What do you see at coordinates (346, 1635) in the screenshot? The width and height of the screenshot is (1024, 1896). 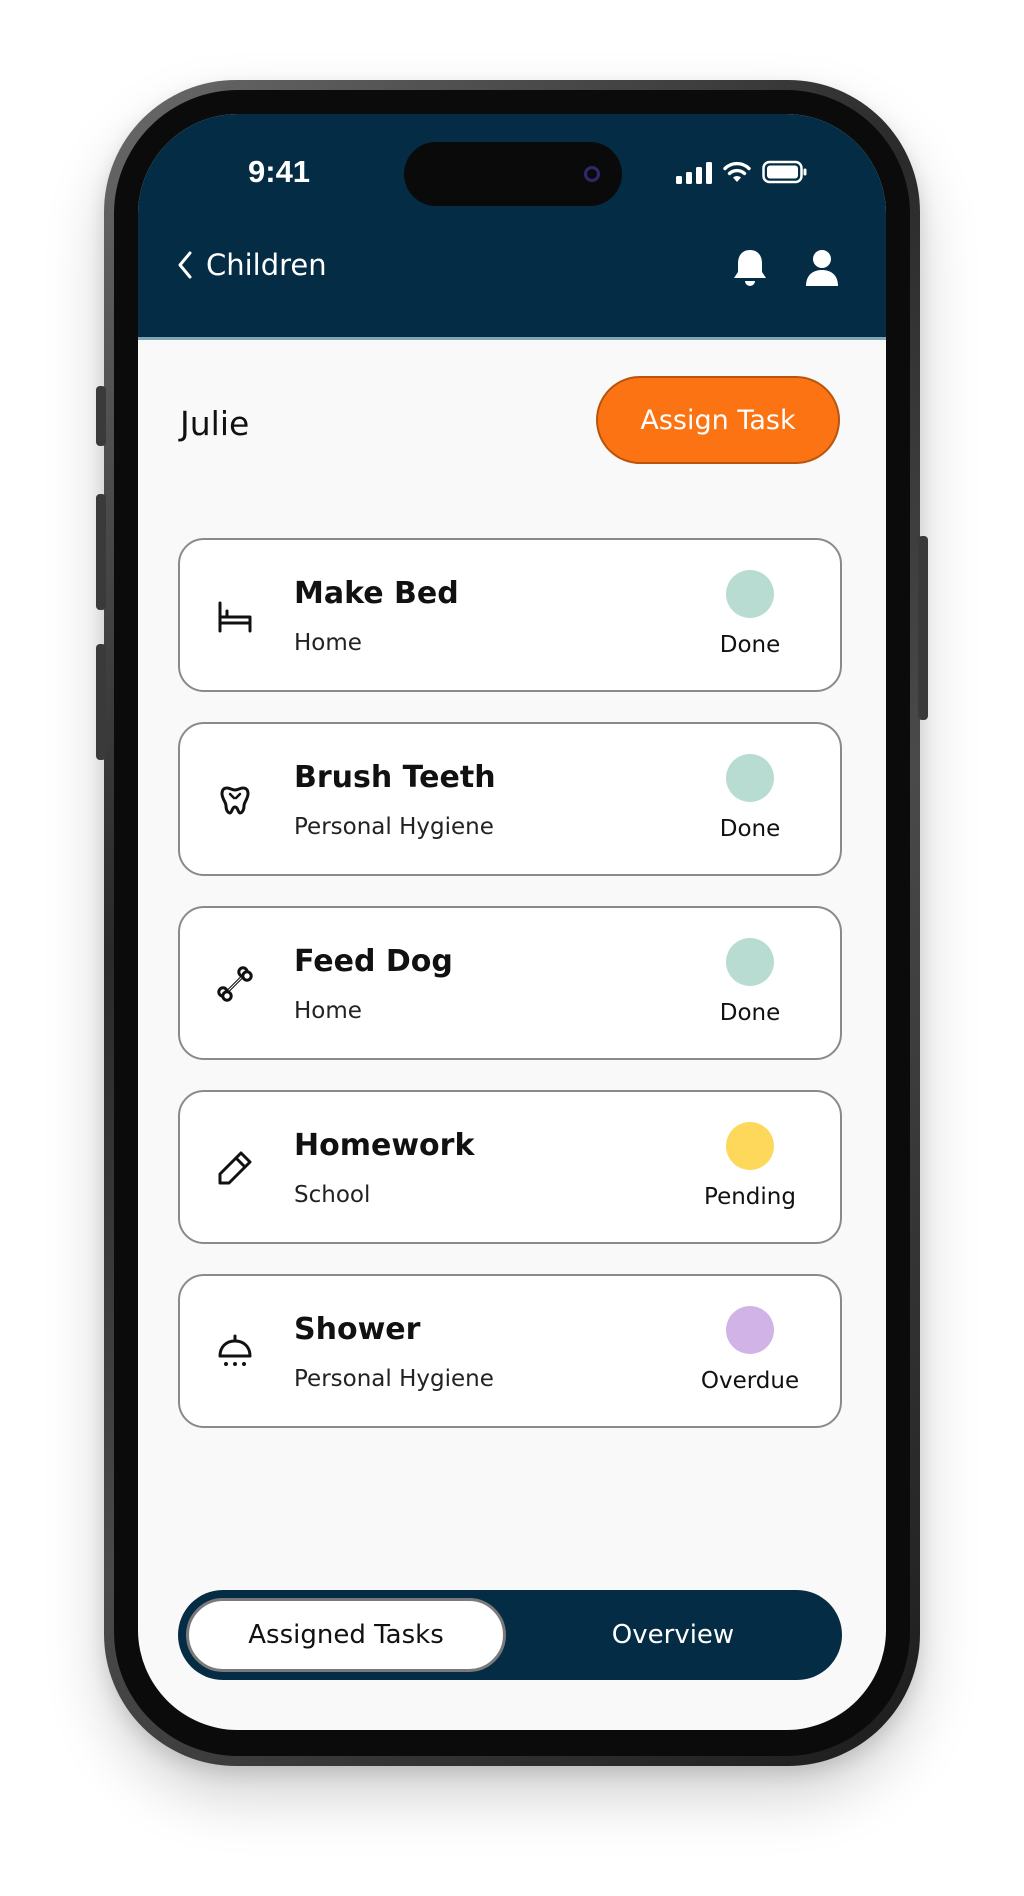 I see `tab-assigned-tasks: Assigned Tasks` at bounding box center [346, 1635].